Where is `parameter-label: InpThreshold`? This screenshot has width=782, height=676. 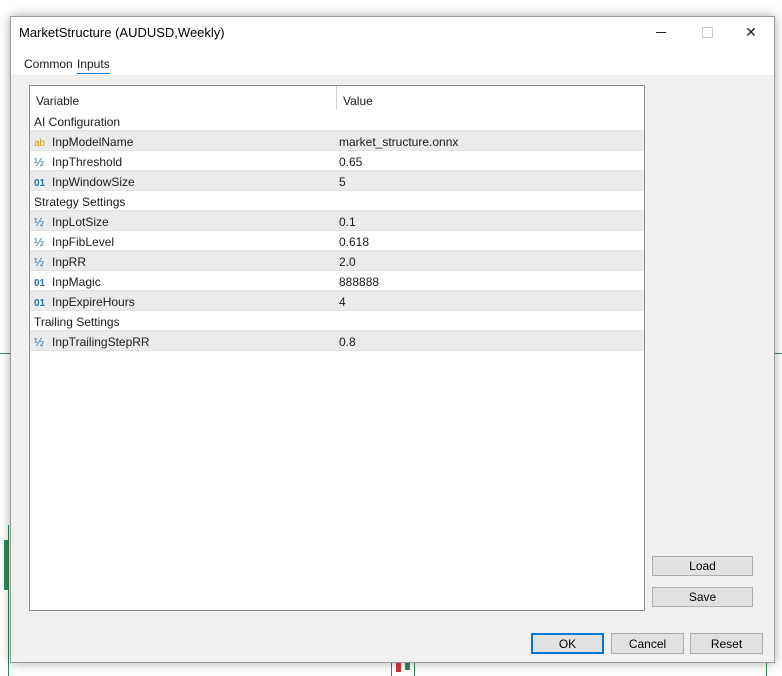 parameter-label: InpThreshold is located at coordinates (87, 162).